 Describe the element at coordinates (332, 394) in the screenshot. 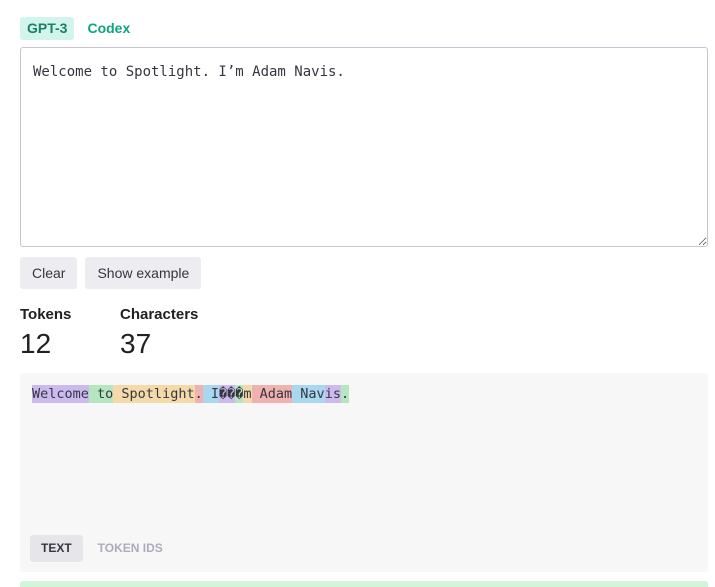

I see `token: is` at that location.